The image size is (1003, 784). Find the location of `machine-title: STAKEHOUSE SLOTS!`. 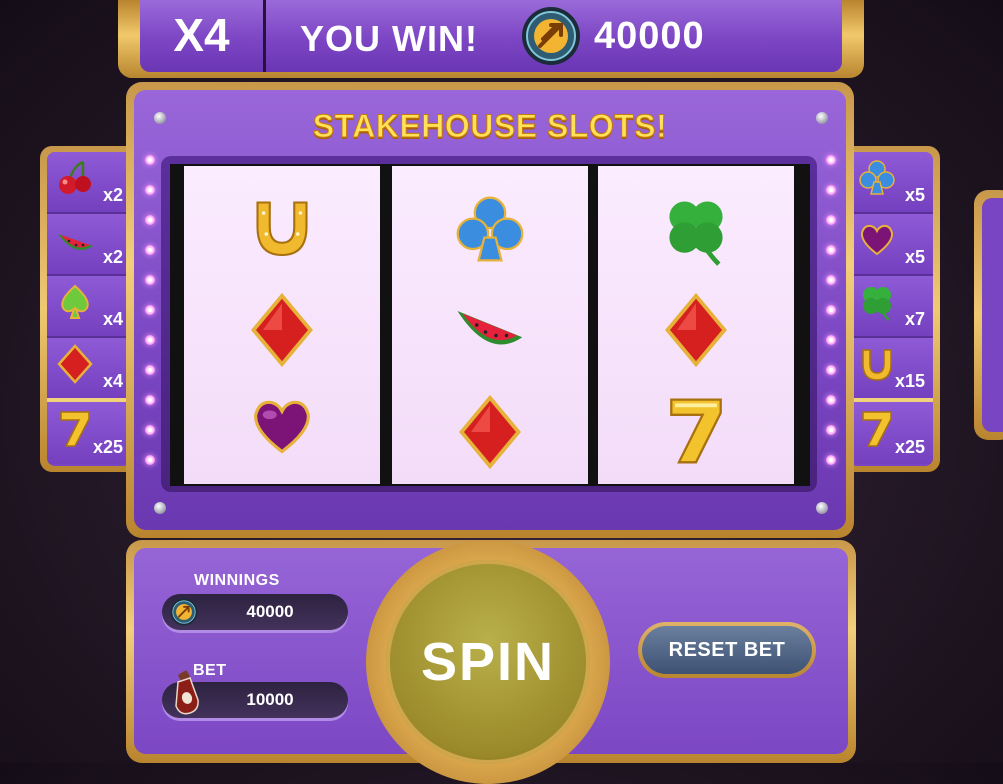

machine-title: STAKEHOUSE SLOTS! is located at coordinates (490, 126).